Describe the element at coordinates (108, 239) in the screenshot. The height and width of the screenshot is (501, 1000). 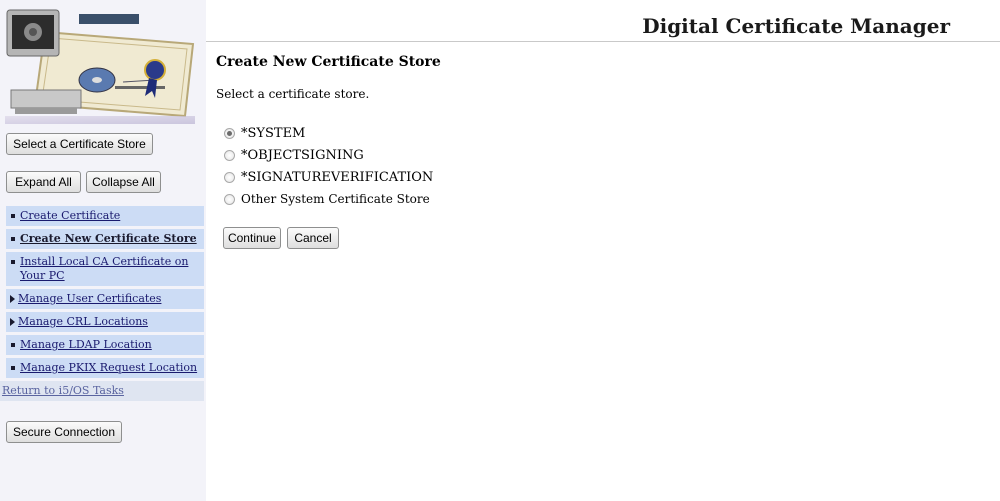
I see `nav-link: Create New Certificate Store` at that location.